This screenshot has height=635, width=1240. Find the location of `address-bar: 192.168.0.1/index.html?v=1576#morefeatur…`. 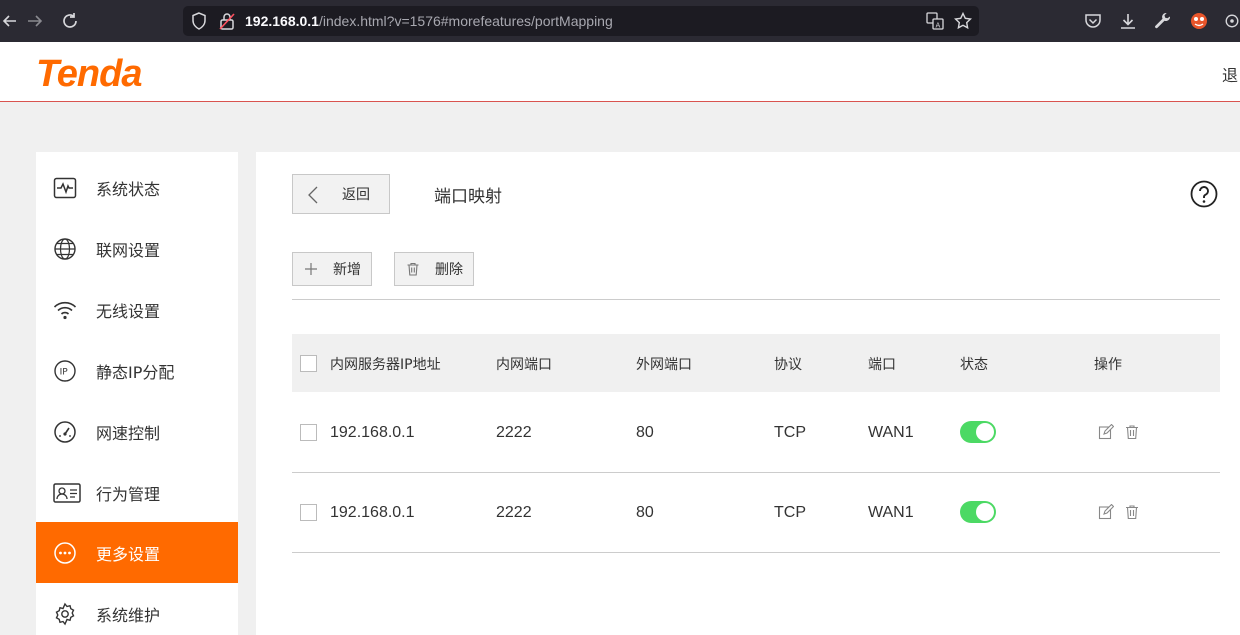

address-bar: 192.168.0.1/index.html?v=1576#morefeatur… is located at coordinates (581, 21).